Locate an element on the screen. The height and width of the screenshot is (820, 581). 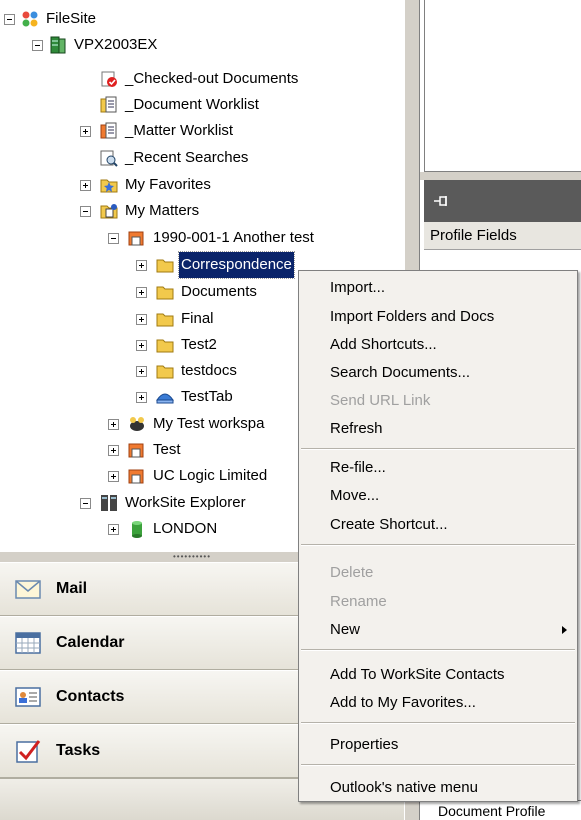
calendar-icon is located at coordinates (28, 643).